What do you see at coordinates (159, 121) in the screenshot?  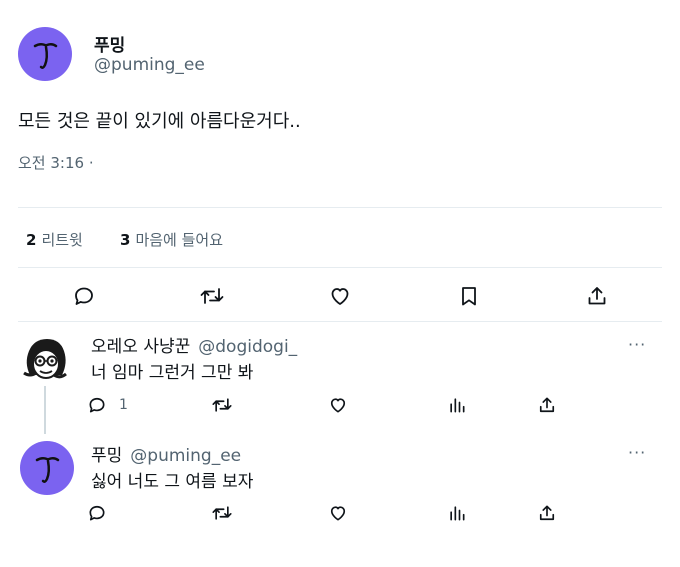 I see `tweet-text: 모든 것은 끝이 있기에 아름다운거다..` at bounding box center [159, 121].